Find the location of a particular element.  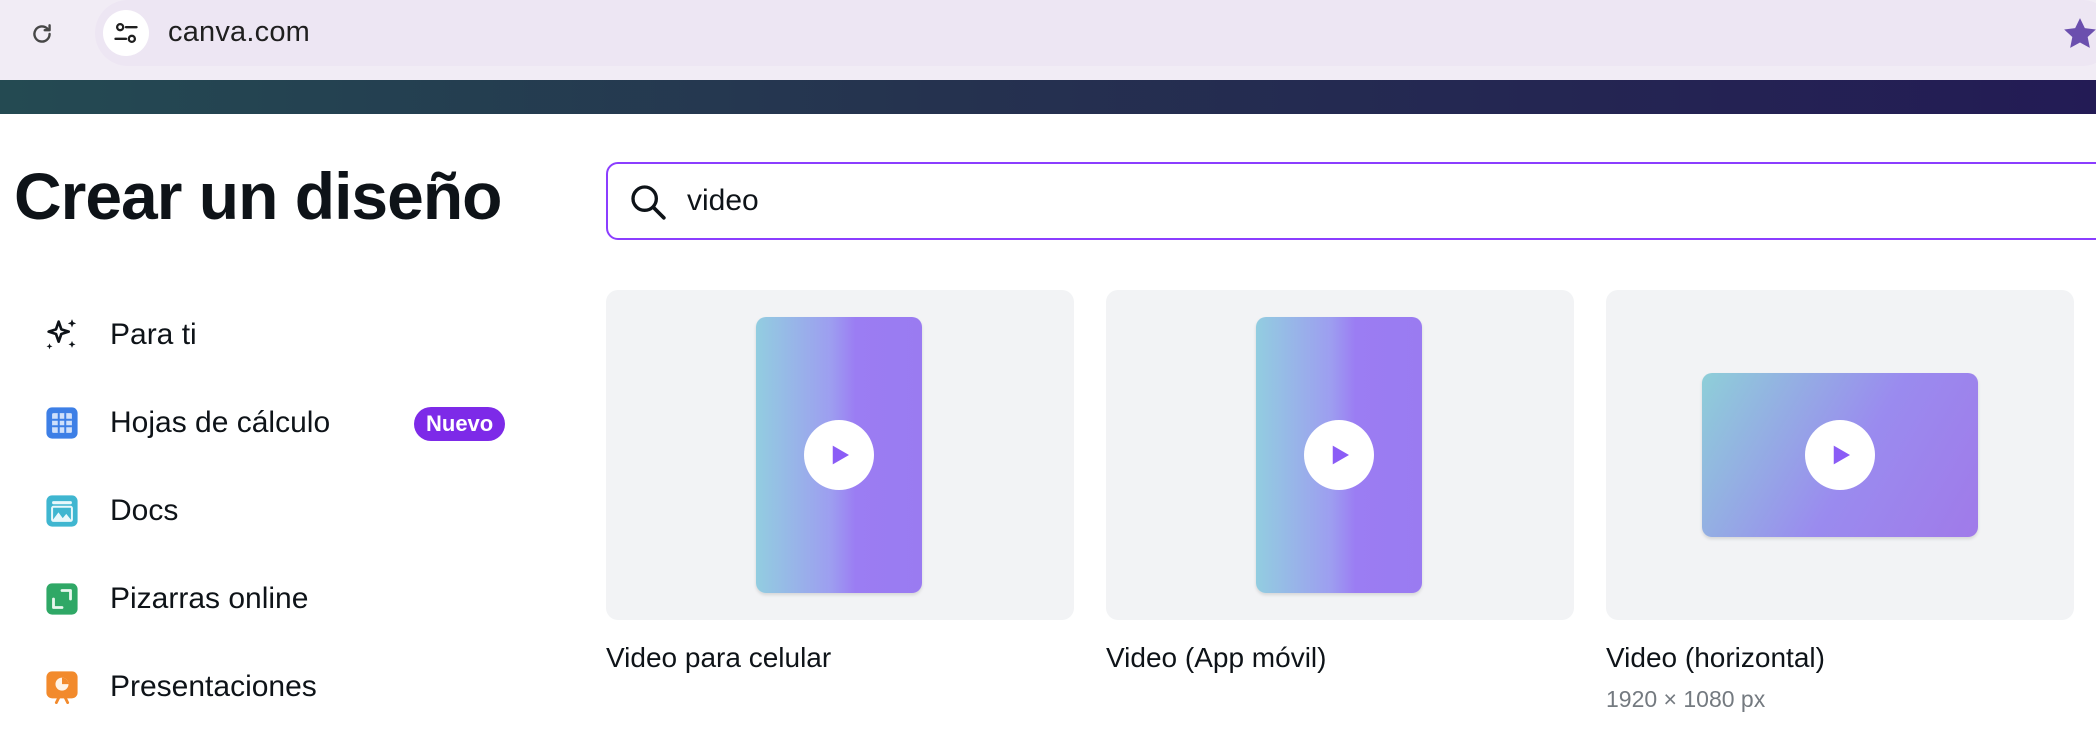

whiteboard-icon is located at coordinates (62, 599).